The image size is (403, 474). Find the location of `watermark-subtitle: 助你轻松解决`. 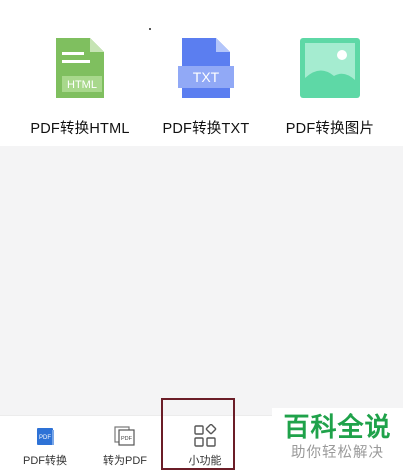

watermark-subtitle: 助你轻松解决 is located at coordinates (337, 453).